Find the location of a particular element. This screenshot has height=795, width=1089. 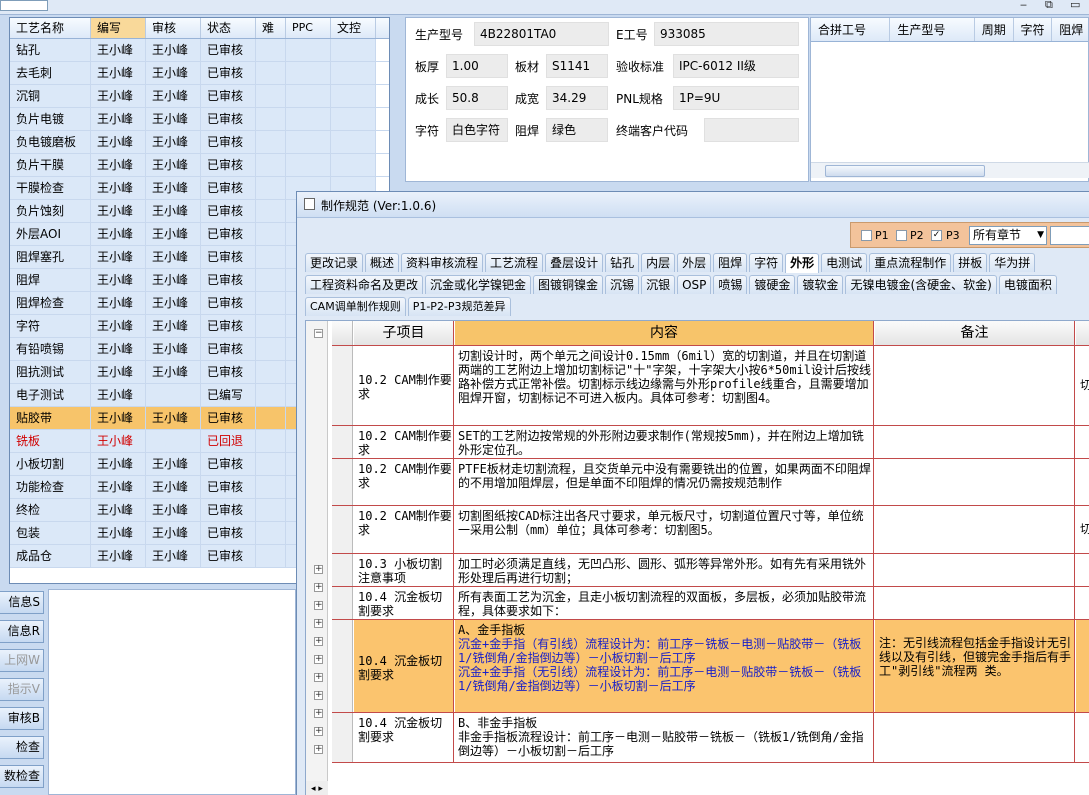

tab-row1-12: 重点流程制作 is located at coordinates (910, 262).